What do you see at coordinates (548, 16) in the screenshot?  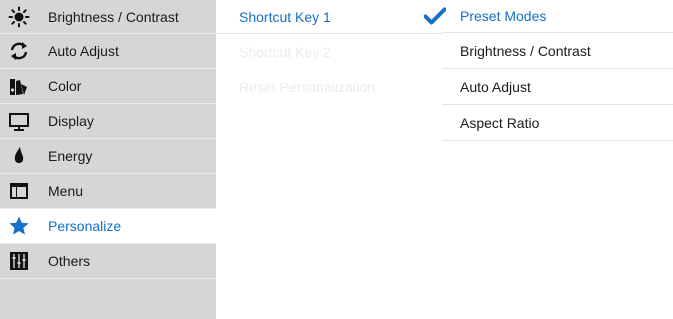 I see `option-preset-modes: Preset Modes` at bounding box center [548, 16].